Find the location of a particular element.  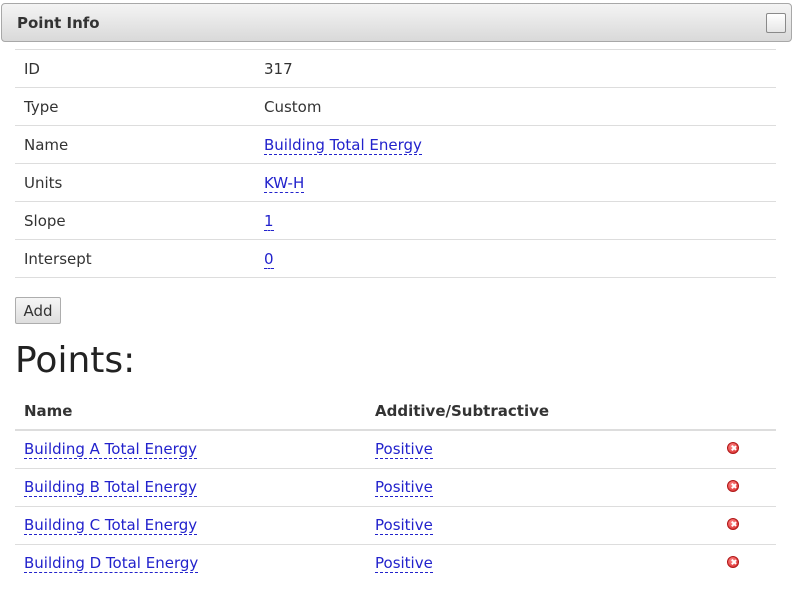

point-name-cell: Building A Total Energy is located at coordinates (190, 449).